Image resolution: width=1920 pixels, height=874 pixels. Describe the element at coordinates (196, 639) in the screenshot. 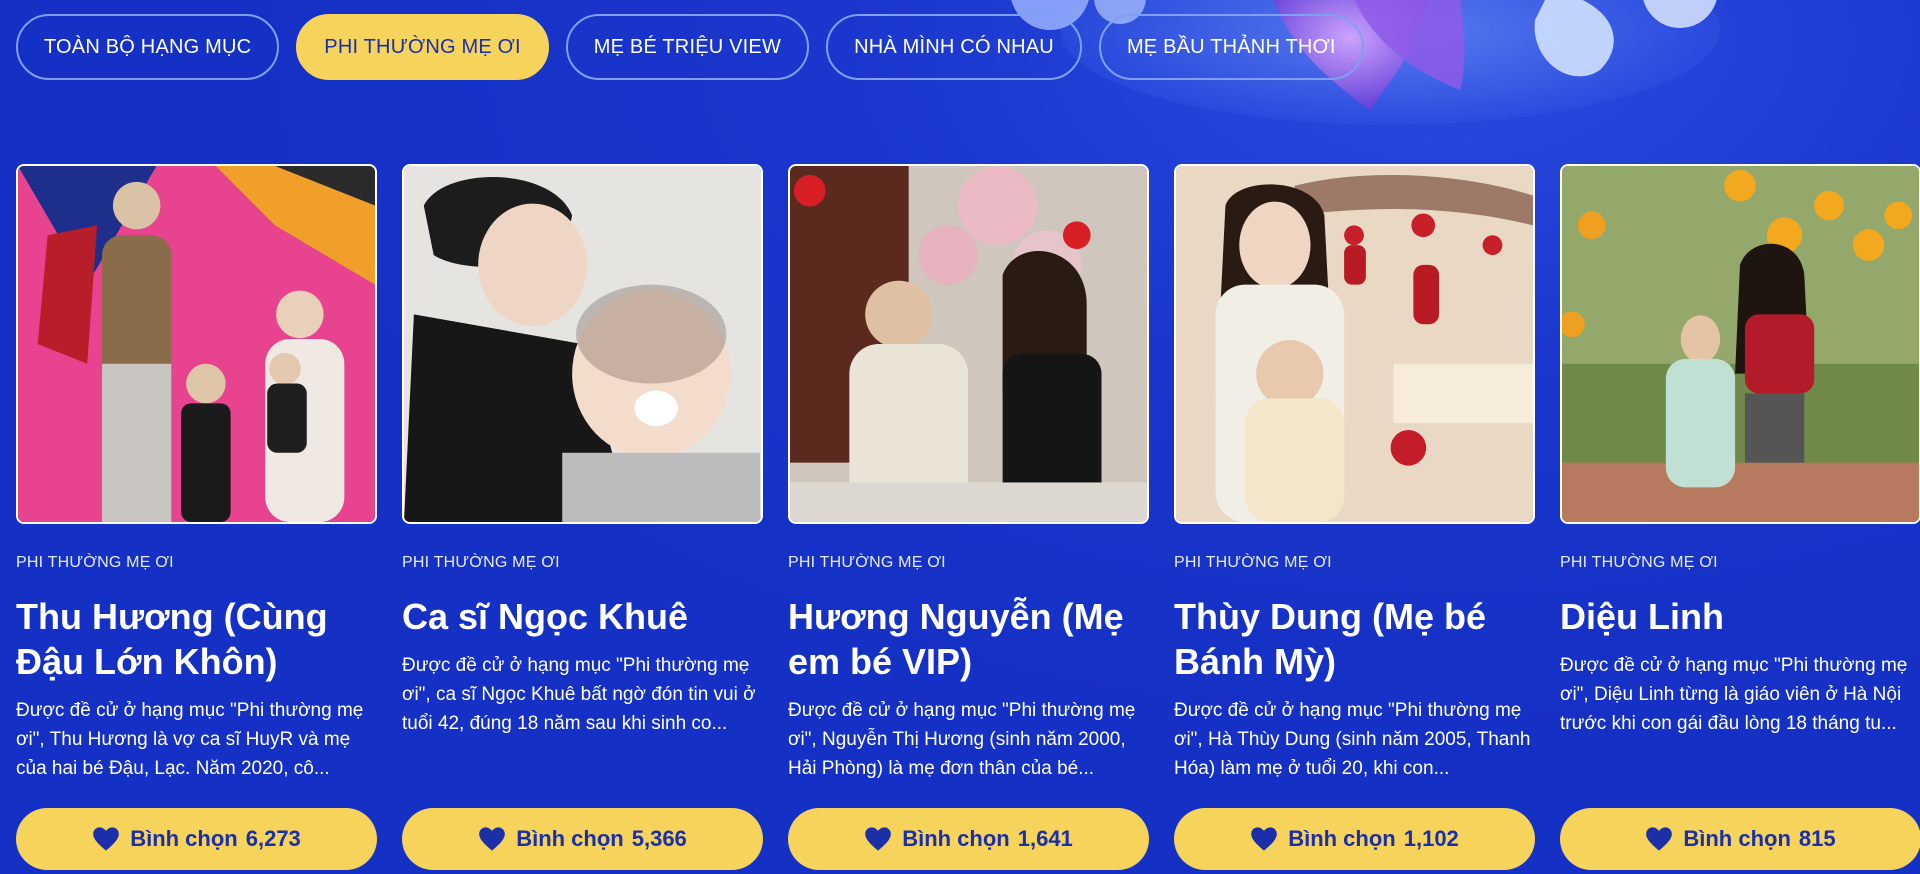

I see `nominee-name: Thu Hương (Cùng Đậu Lớn Khôn)` at that location.